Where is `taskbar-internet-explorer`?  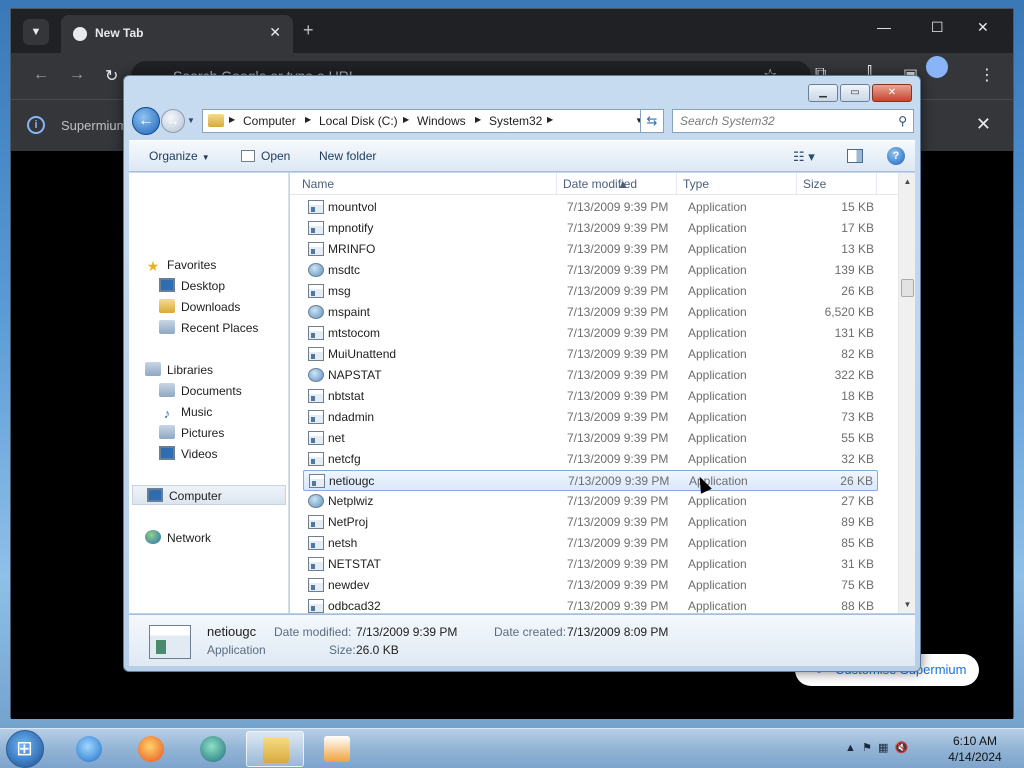
taskbar-internet-explorer is located at coordinates (89, 749).